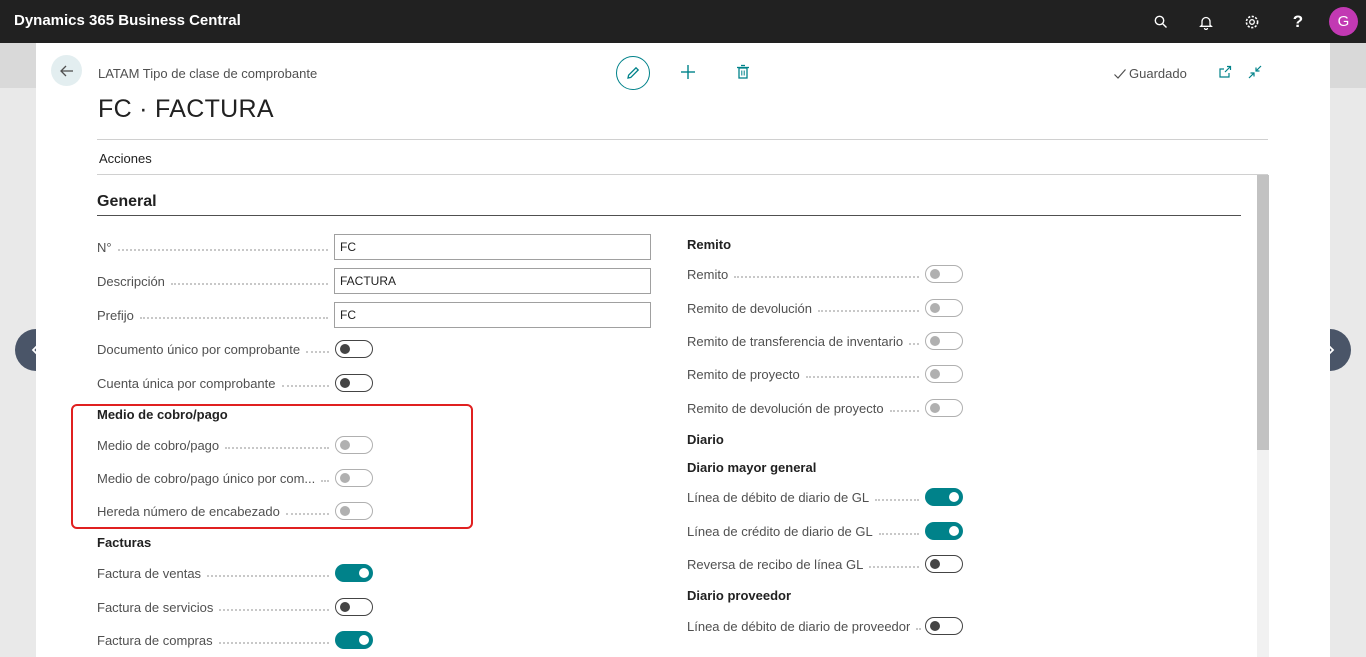  I want to click on field-label: Remito, so click(708, 274).